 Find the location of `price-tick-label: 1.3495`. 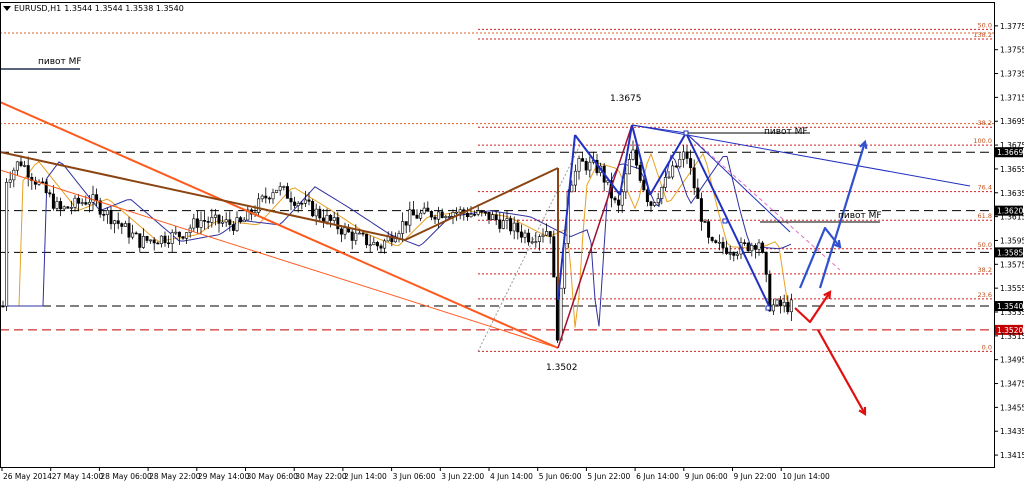

price-tick-label: 1.3495 is located at coordinates (1012, 360).